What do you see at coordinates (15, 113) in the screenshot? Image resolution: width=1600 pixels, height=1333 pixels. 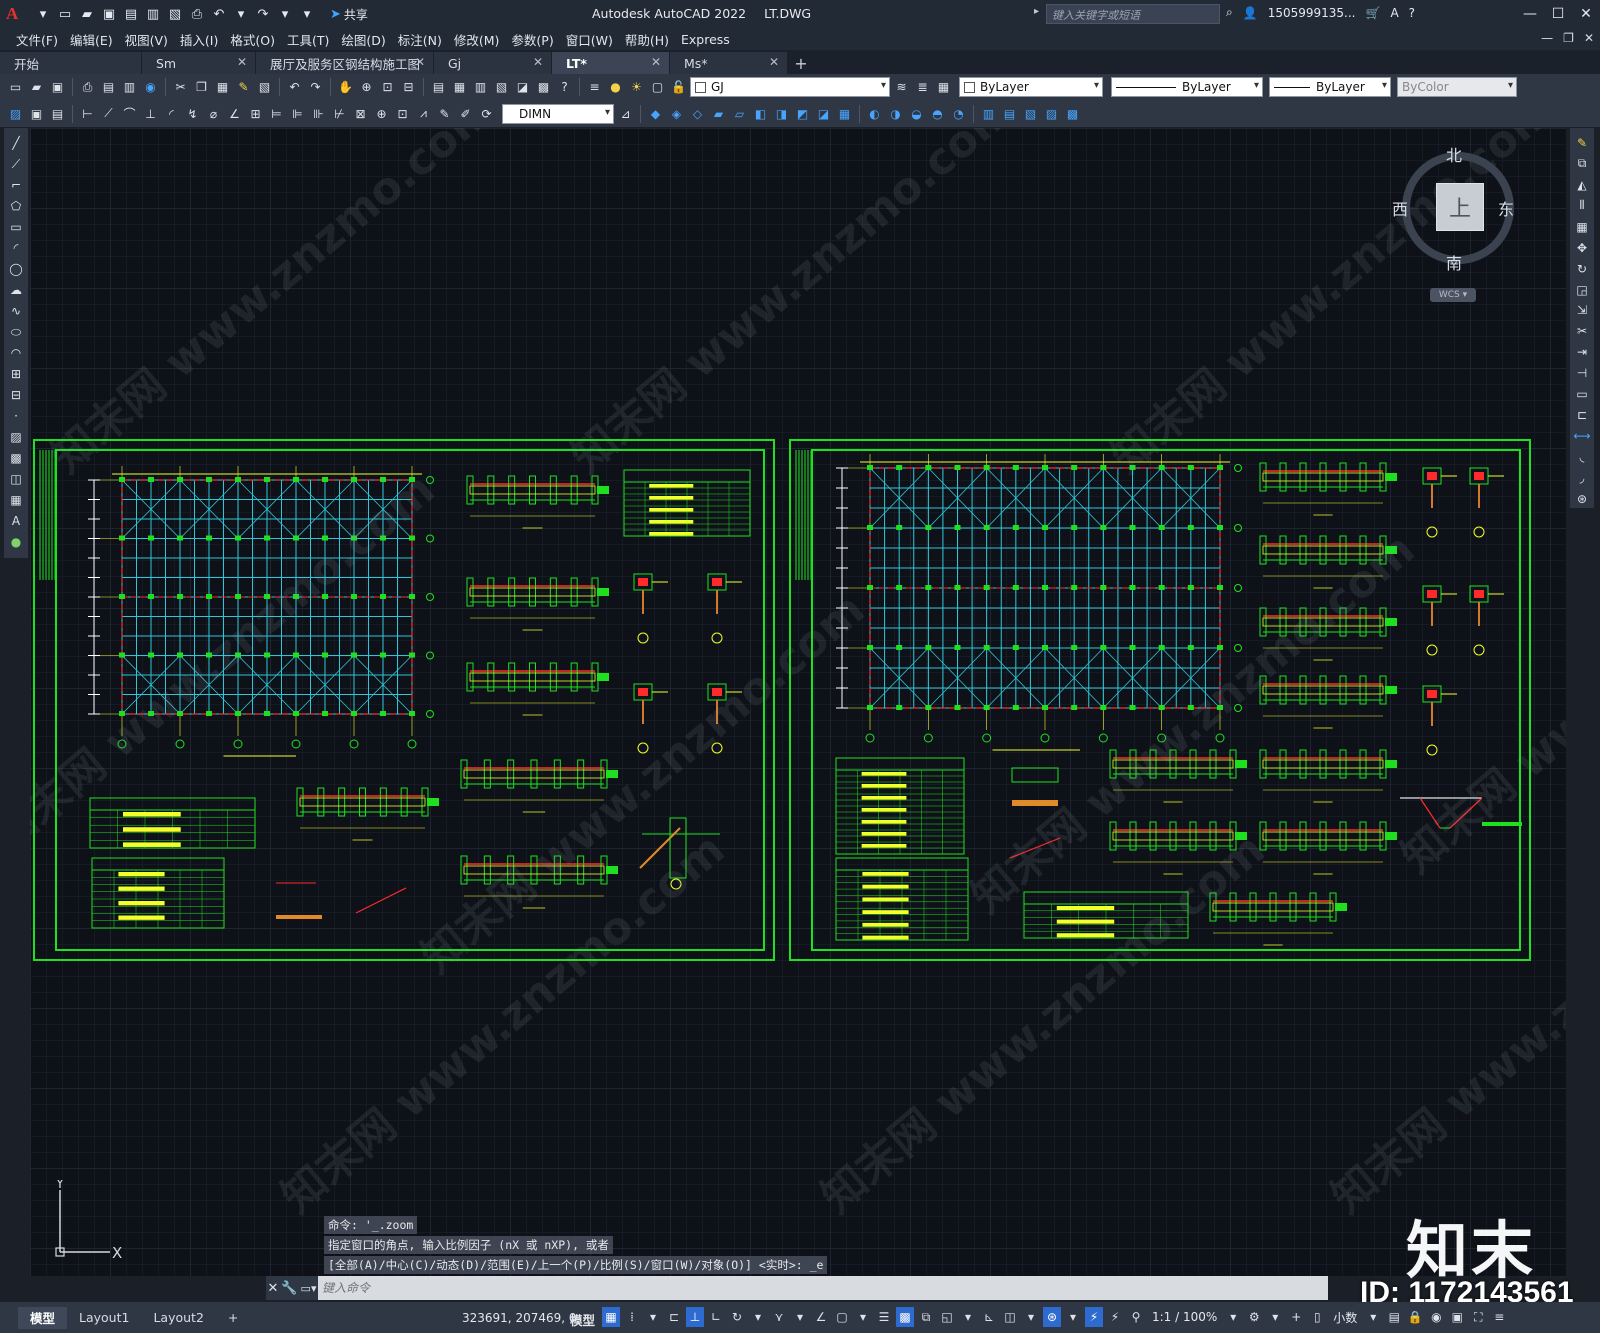 I see `tool-icon: ▨` at bounding box center [15, 113].